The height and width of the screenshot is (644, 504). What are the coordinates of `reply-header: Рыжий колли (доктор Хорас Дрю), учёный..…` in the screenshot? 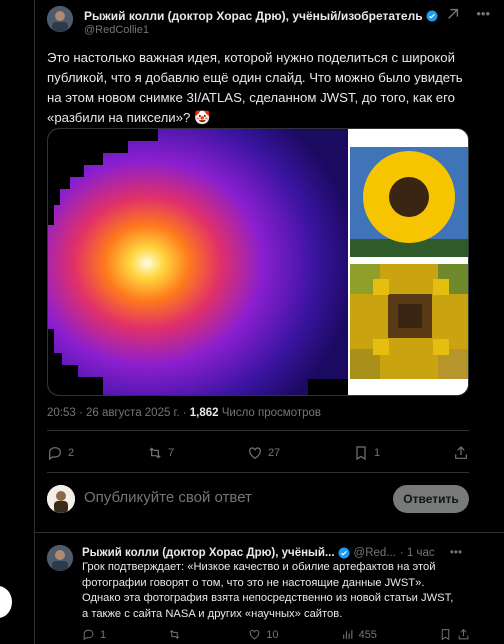 It's located at (272, 553).